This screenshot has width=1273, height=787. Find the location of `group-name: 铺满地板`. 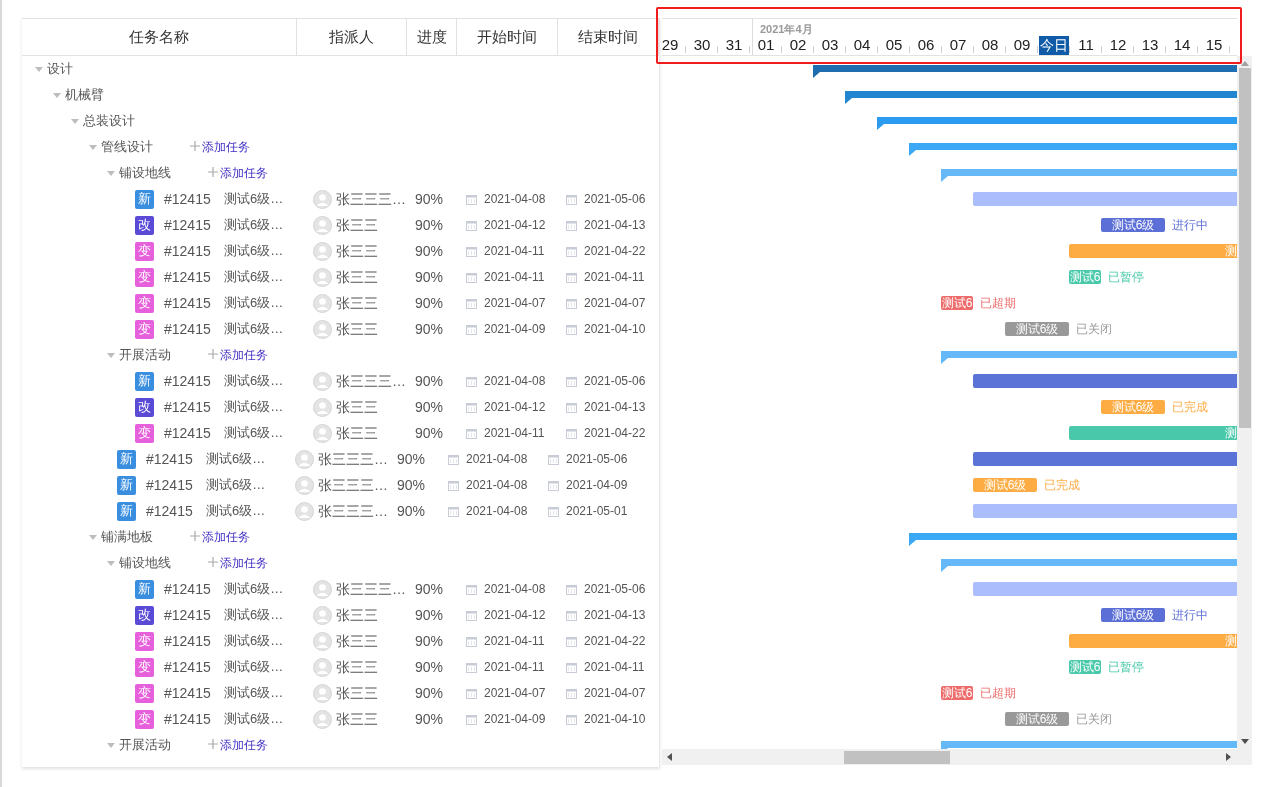

group-name: 铺满地板 is located at coordinates (145, 537).